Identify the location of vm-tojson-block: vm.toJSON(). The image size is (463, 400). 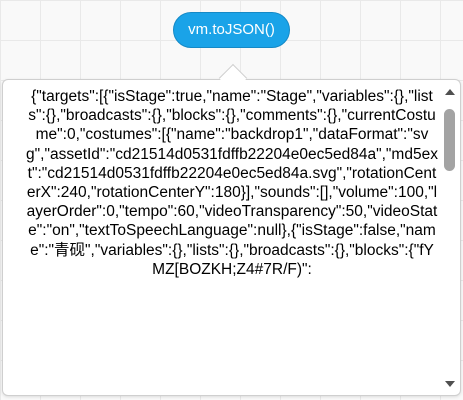
(231, 30).